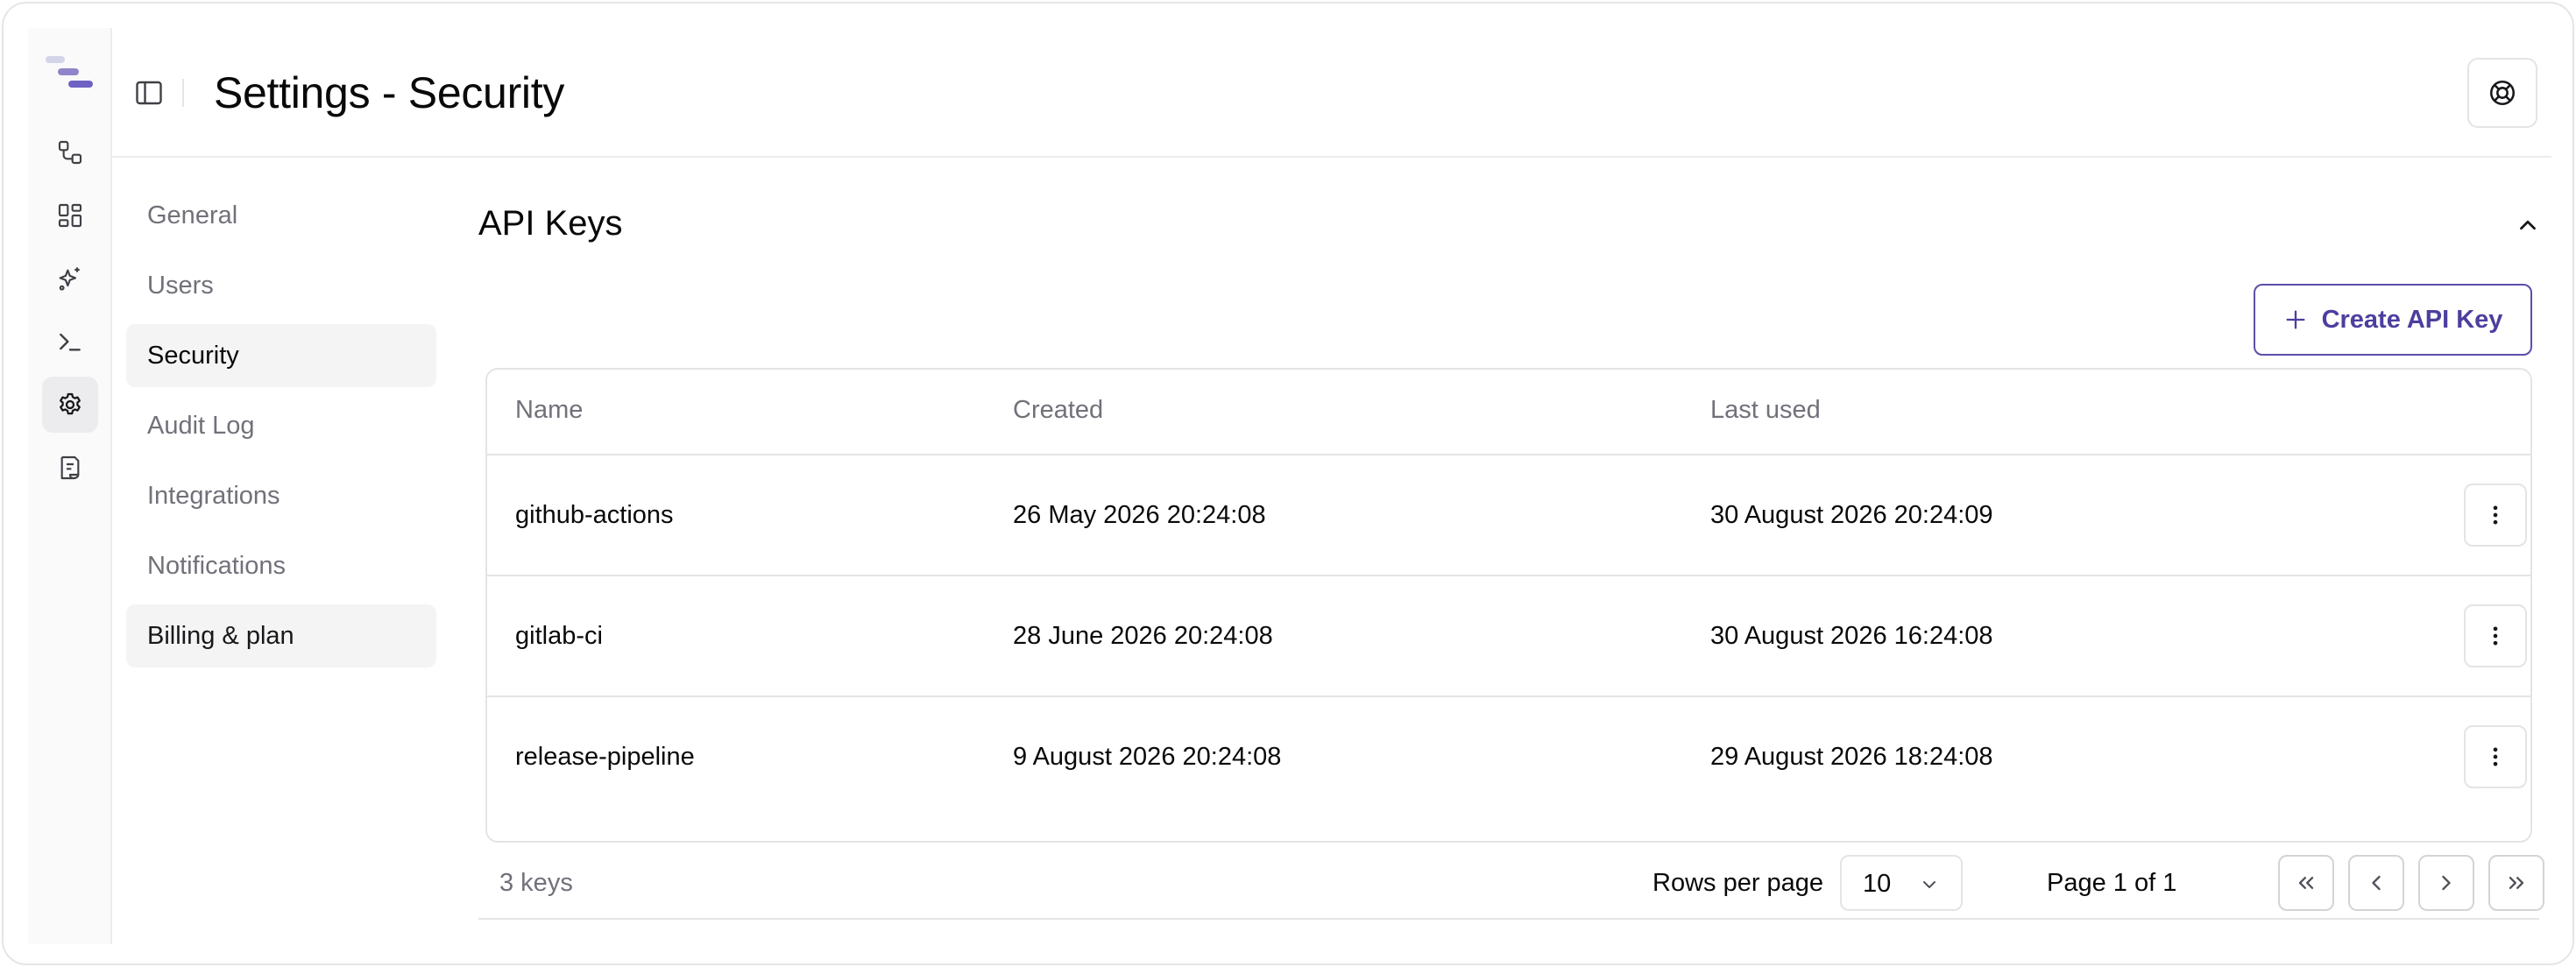 The image size is (2576, 967). I want to click on sparkles-icon, so click(69, 279).